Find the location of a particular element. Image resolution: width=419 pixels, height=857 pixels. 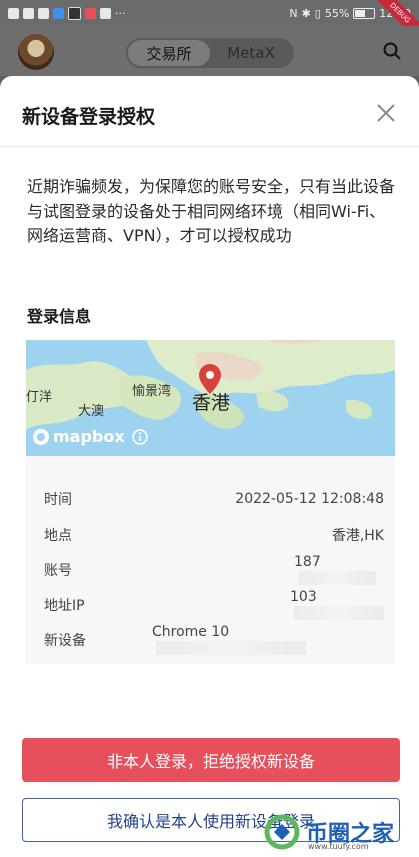

sheet-title: 新设备登录授权 is located at coordinates (89, 117).